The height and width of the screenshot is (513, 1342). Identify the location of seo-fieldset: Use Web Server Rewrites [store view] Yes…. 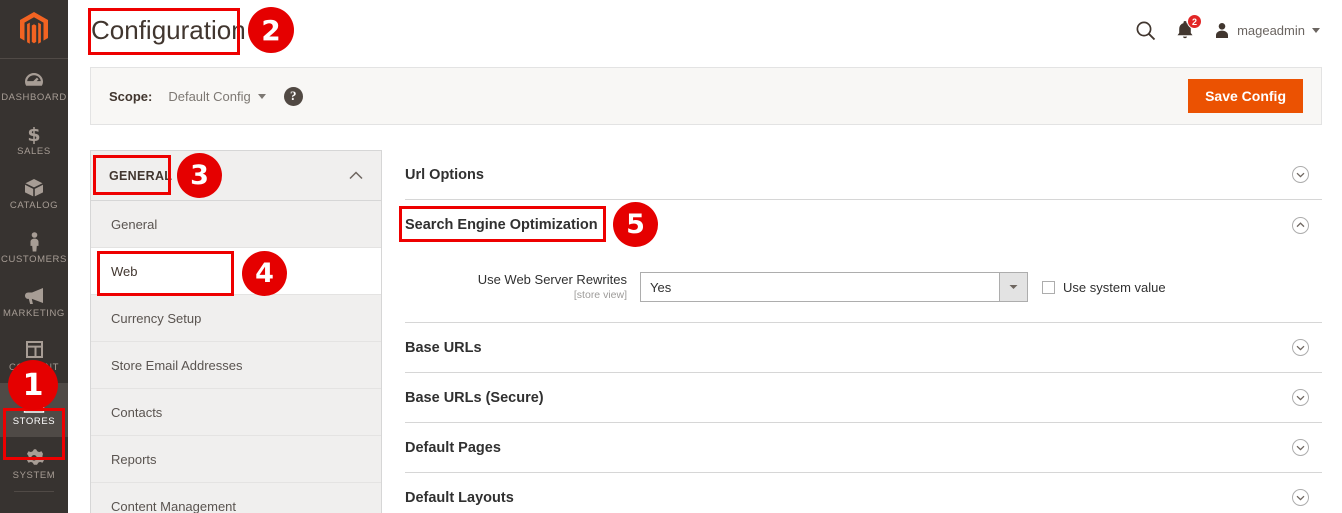
(863, 287).